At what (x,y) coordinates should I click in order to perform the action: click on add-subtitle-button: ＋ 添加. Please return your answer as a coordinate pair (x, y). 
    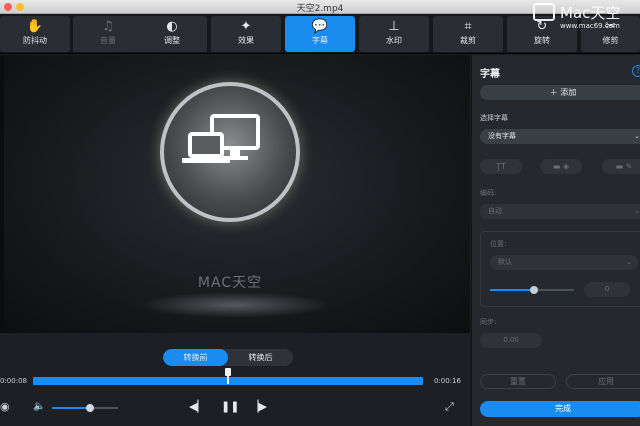
    Looking at the image, I should click on (560, 92).